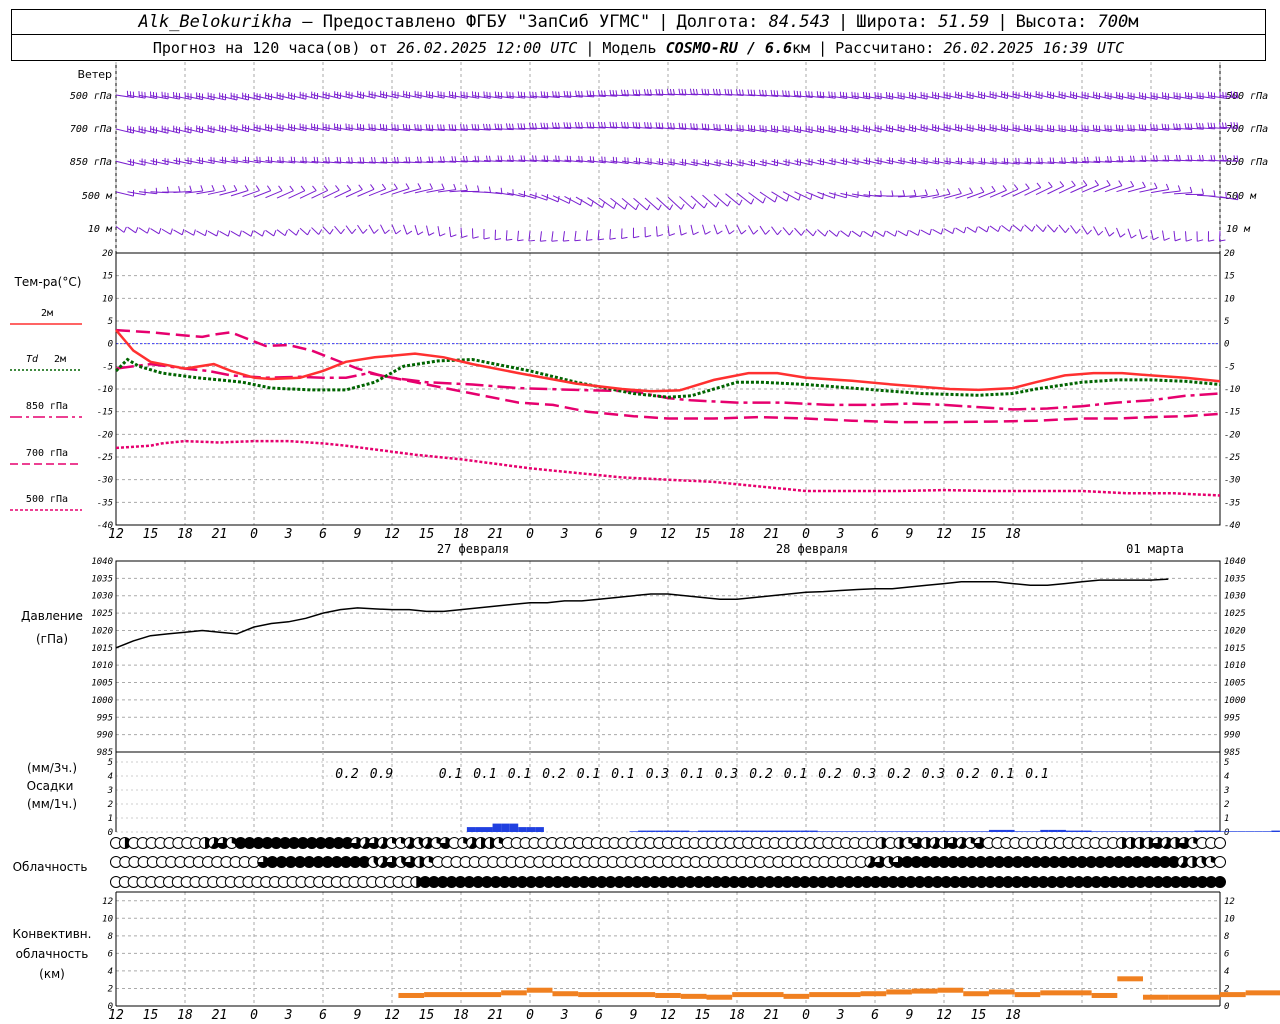 This screenshot has height=1024, width=1280. I want to click on time-tick-label-bottom: 18, so click(185, 1015).